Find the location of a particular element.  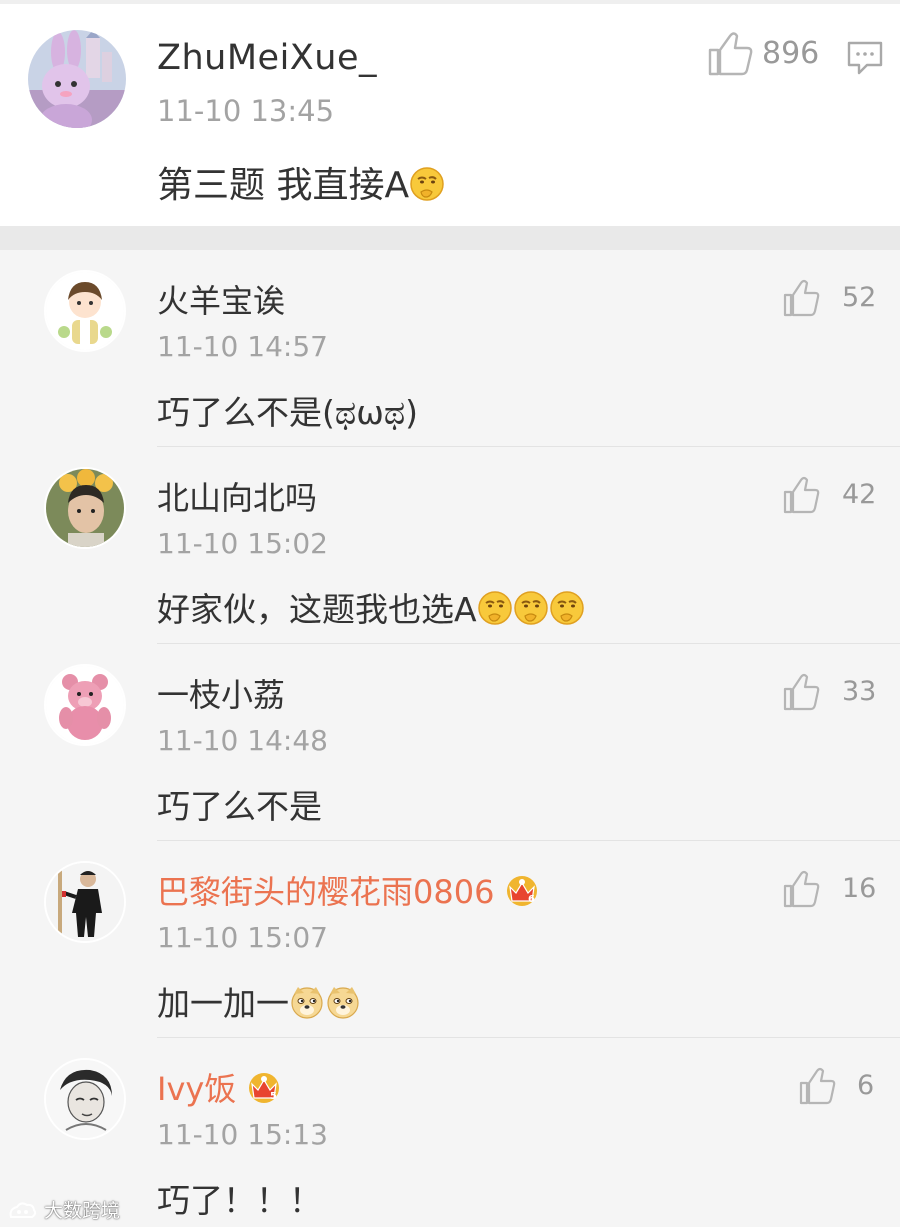

svg-text: 5 is located at coordinates (273, 1096).